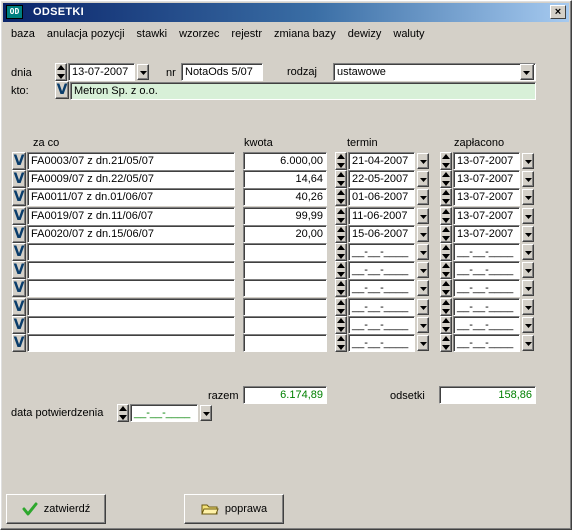  Describe the element at coordinates (381, 216) in the screenshot. I see `row-termin-field: 11-06-2007` at that location.